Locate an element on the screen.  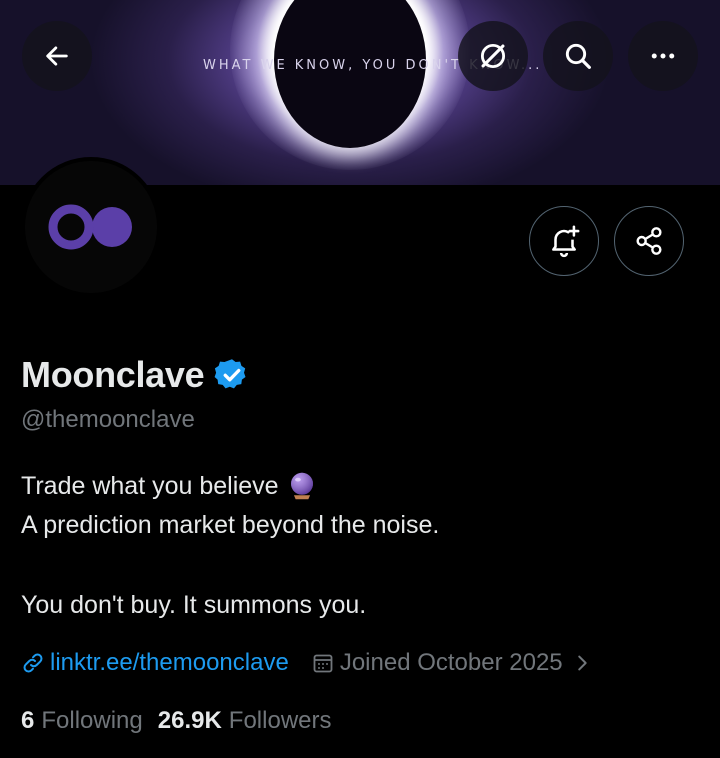
moonclave-logo-icon is located at coordinates (90, 227).